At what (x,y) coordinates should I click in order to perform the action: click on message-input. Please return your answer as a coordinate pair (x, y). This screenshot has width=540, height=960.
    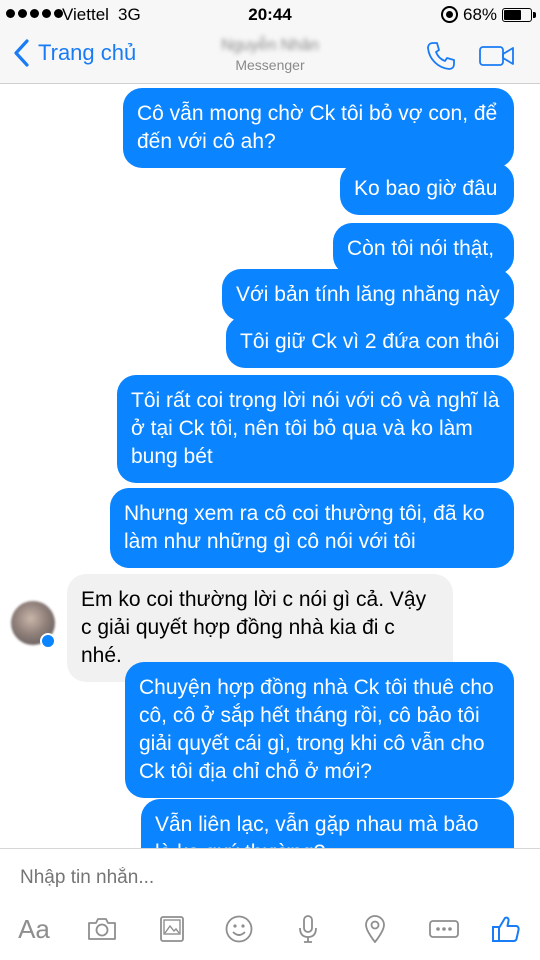
    Looking at the image, I should click on (260, 878).